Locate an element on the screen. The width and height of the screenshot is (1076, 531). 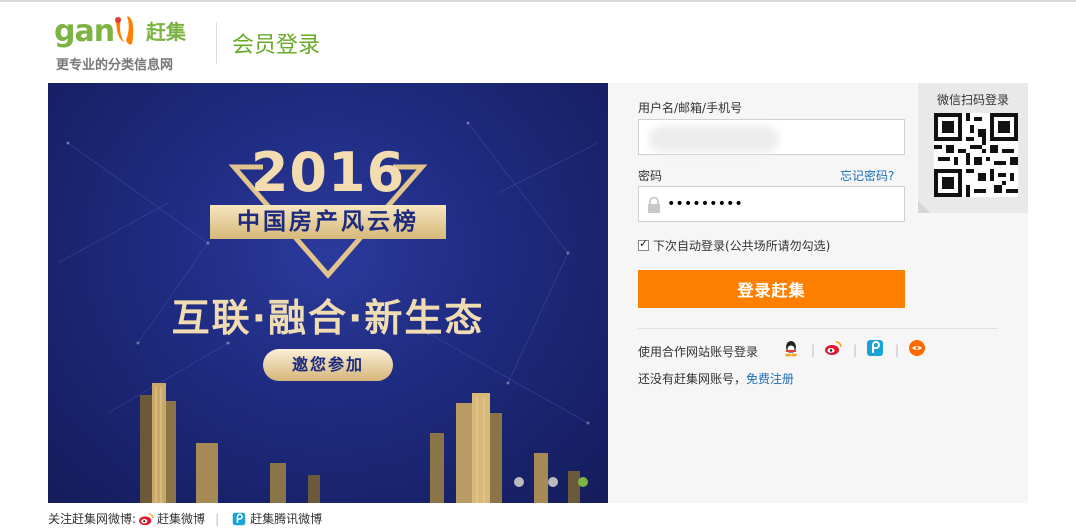
remember-me-checkbox: 下次自动登录(公共场所请勿勾选) is located at coordinates (734, 245).